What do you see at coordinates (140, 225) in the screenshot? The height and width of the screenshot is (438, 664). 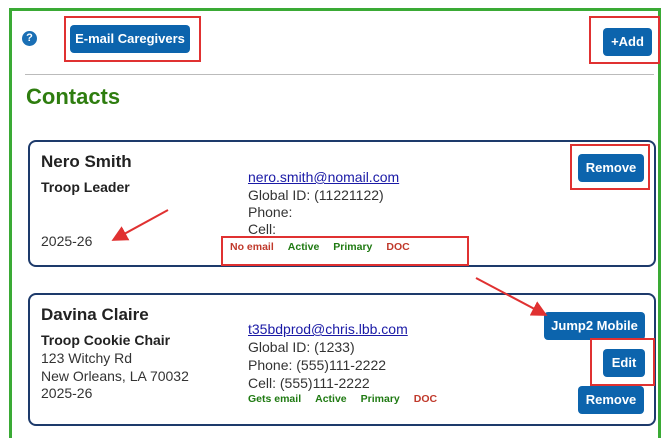 I see `arrow-to-year` at bounding box center [140, 225].